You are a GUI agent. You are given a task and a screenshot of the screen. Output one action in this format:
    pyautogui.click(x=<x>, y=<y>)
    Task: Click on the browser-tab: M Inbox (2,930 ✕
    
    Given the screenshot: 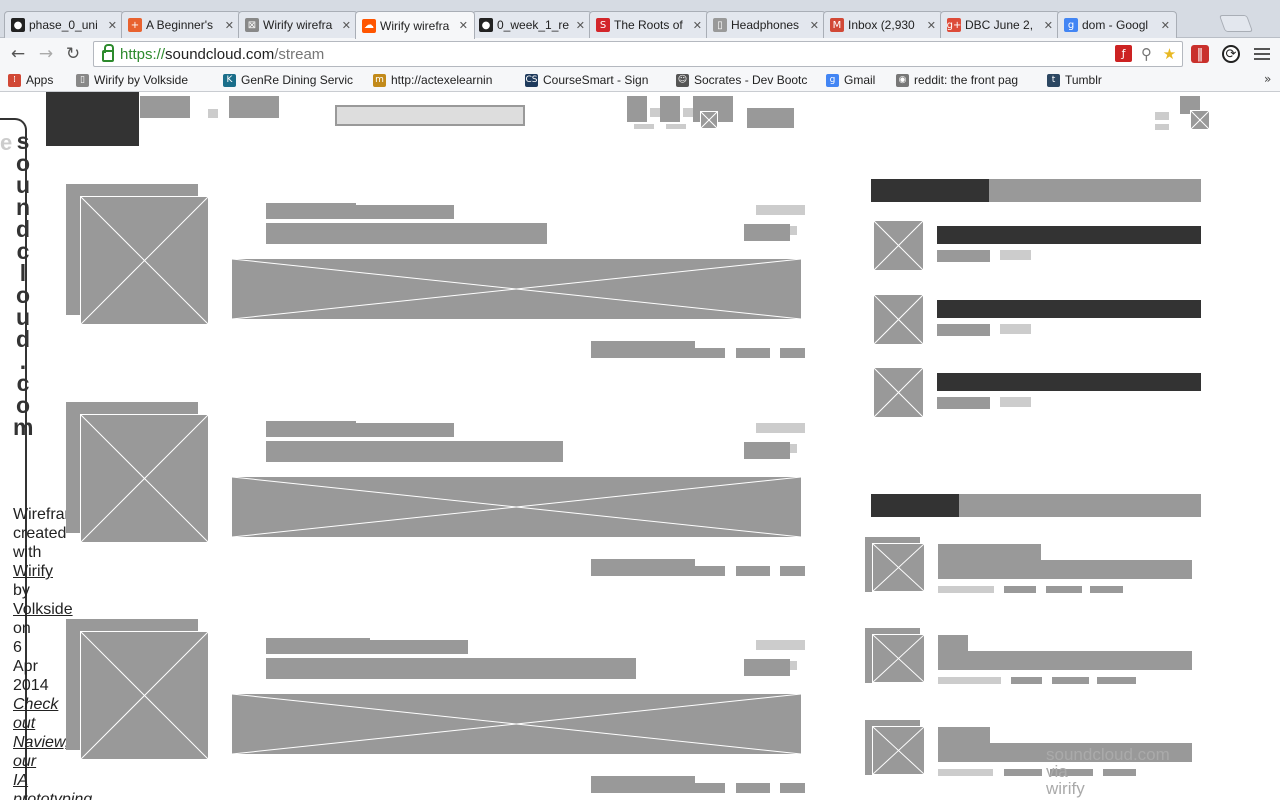 What is the action you would take?
    pyautogui.click(x=883, y=24)
    